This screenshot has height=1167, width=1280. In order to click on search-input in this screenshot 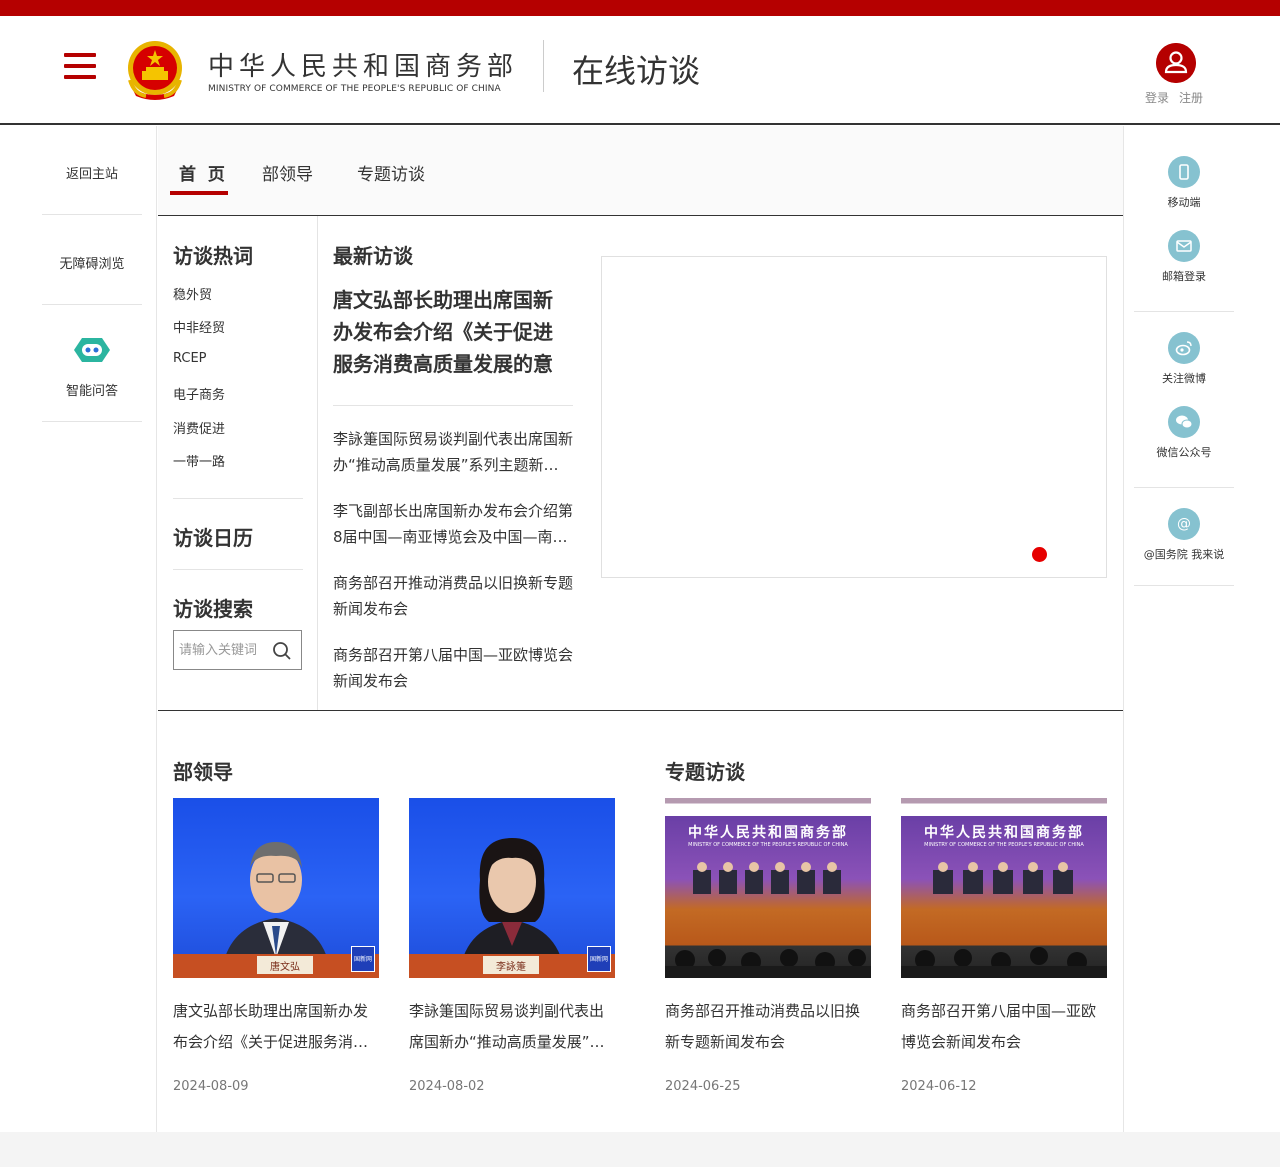, I will do `click(223, 650)`.